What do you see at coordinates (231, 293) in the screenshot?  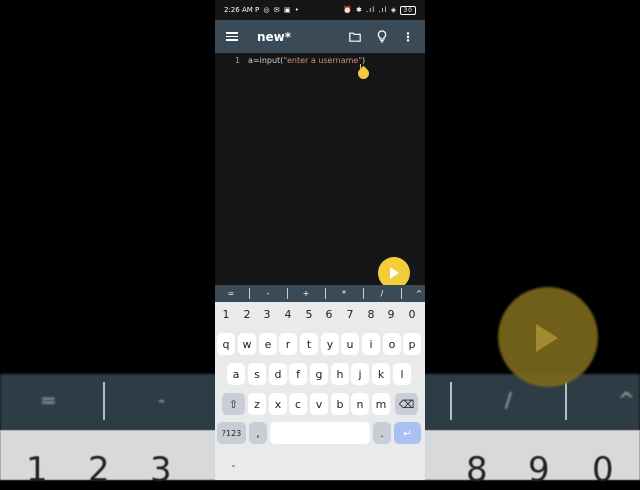 I see `symbol-key: =` at bounding box center [231, 293].